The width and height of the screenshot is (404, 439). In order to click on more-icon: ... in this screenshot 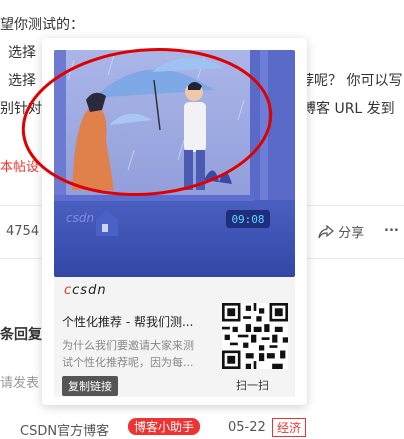, I will do `click(391, 227)`.